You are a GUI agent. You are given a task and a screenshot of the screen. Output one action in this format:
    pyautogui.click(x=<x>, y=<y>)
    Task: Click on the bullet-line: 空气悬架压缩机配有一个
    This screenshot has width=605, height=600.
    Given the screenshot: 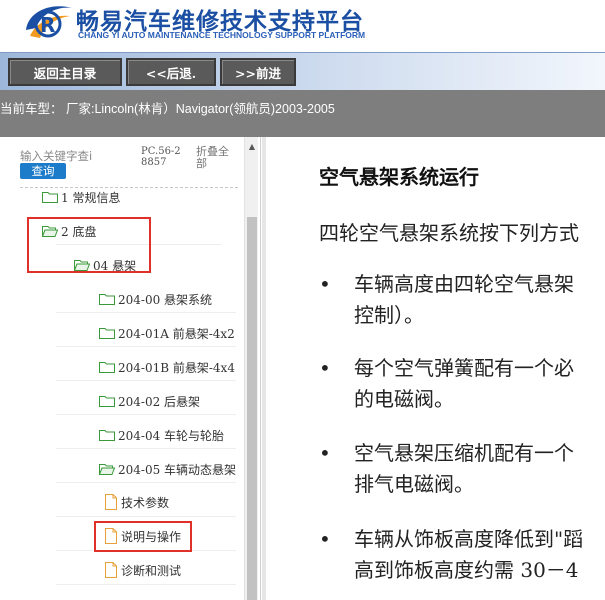 What is the action you would take?
    pyautogui.click(x=464, y=453)
    